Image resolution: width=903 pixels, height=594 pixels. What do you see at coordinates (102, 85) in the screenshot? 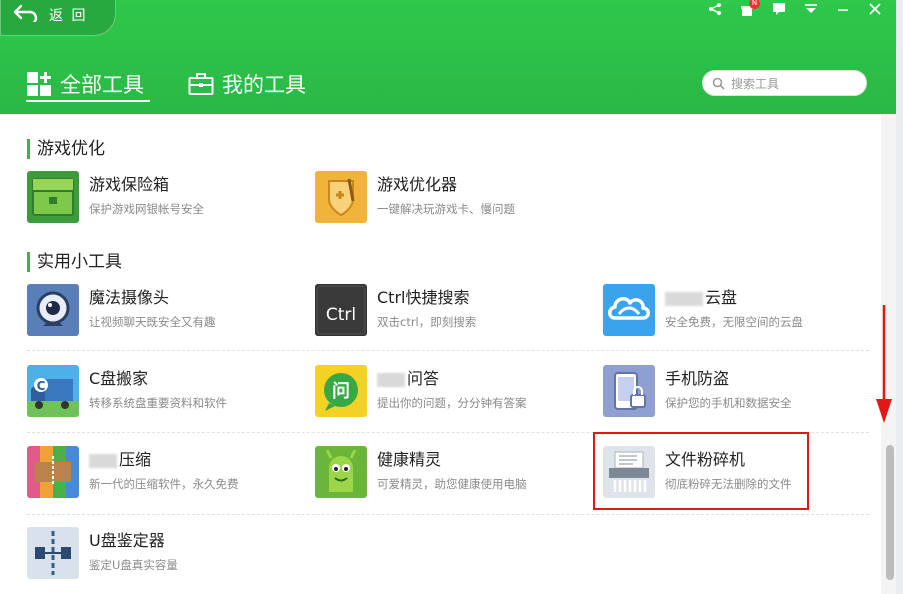
I see `tab-label: 全部工具` at bounding box center [102, 85].